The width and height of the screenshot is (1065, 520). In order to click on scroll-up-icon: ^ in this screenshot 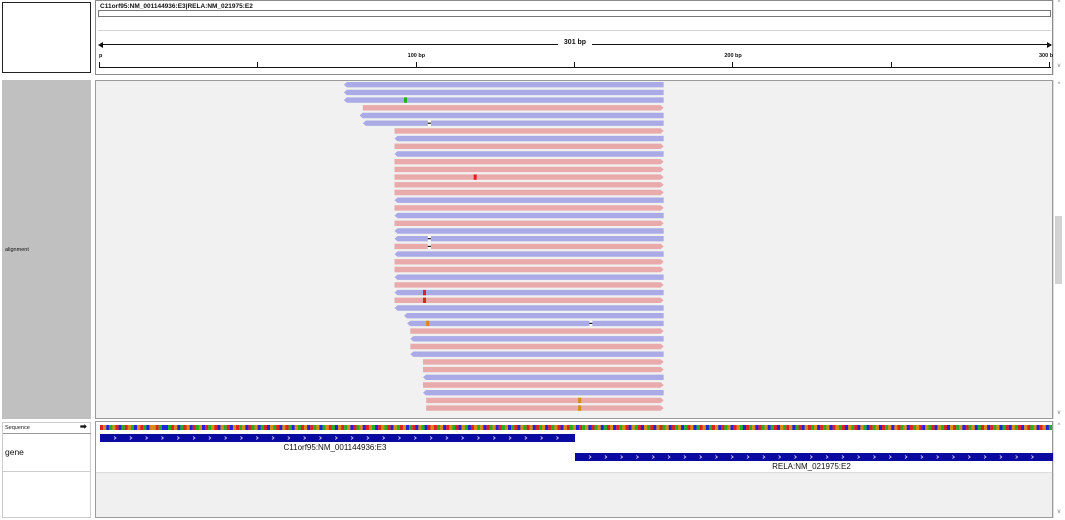, I will do `click(1059, 3)`.